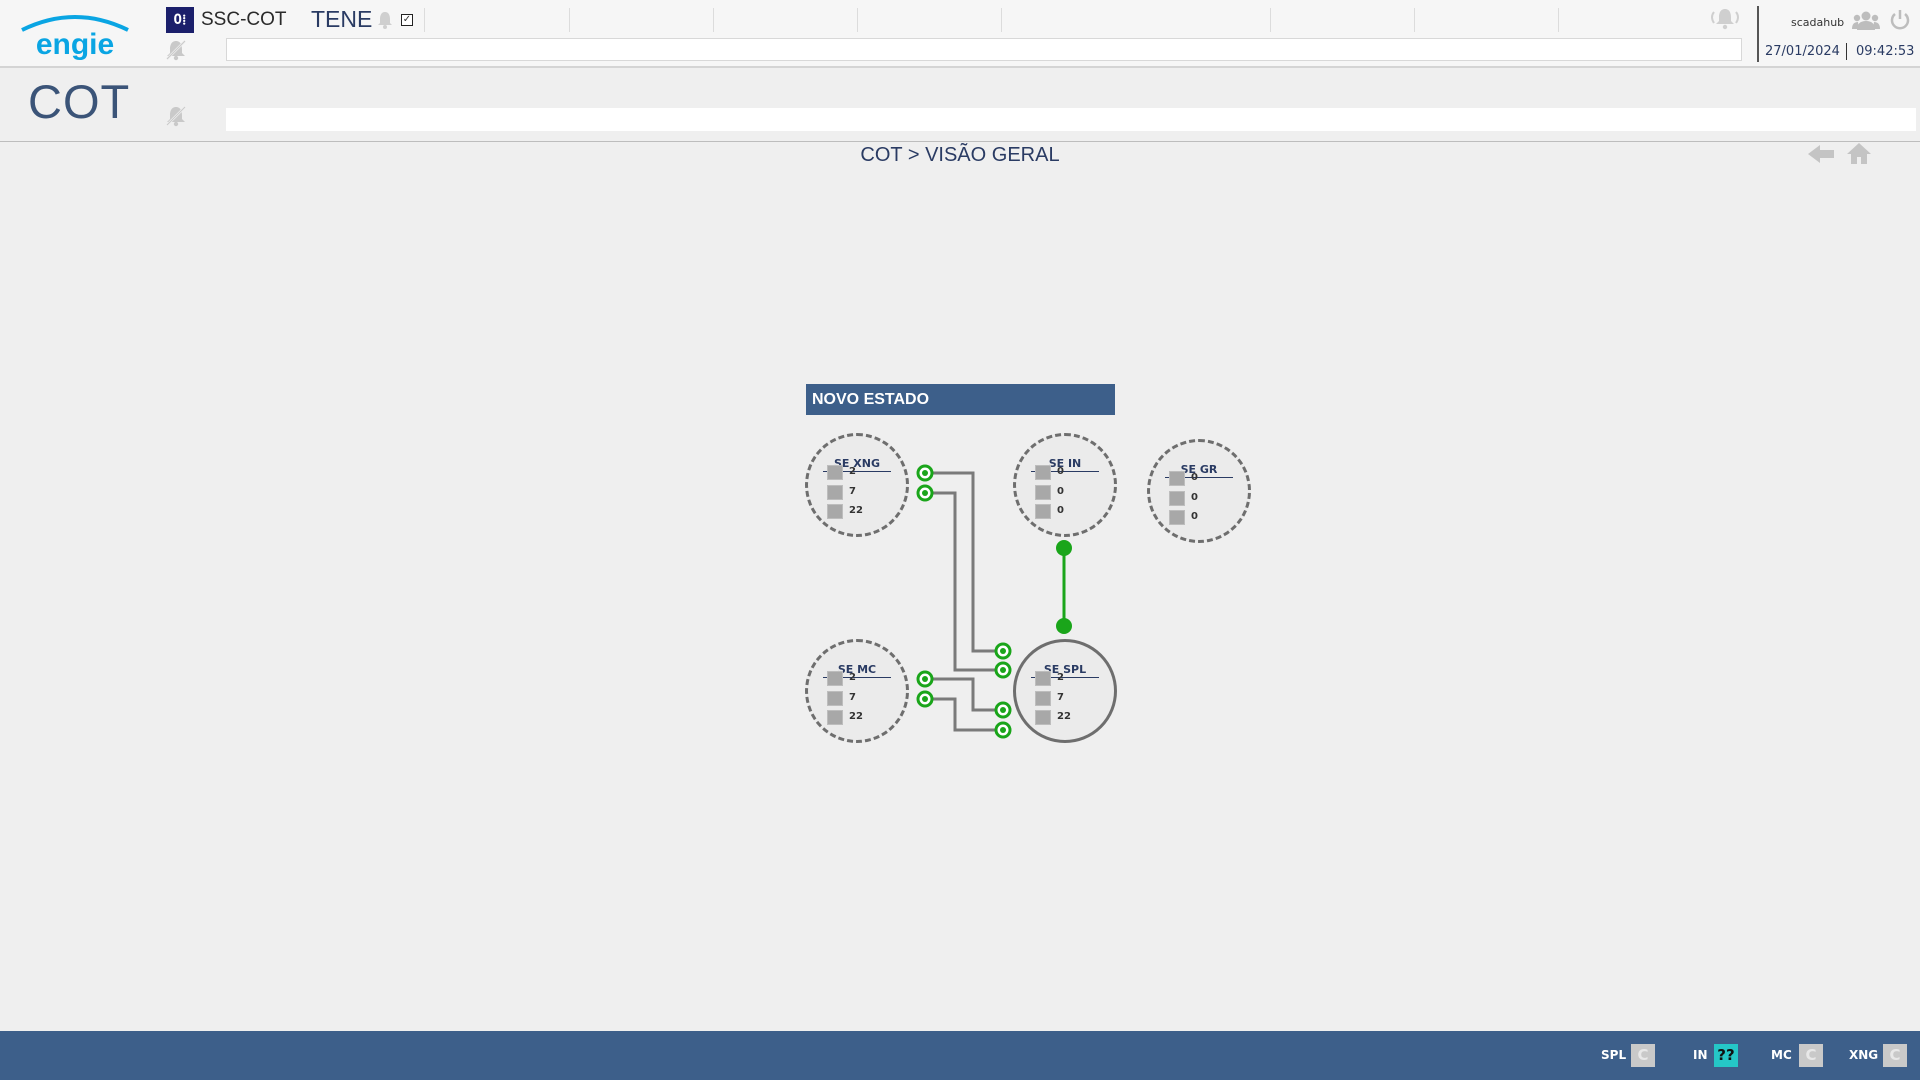 The height and width of the screenshot is (1080, 1920). Describe the element at coordinates (960, 1055) in the screenshot. I see `status-footer: SPL C IN ?? MC C XNG C` at that location.